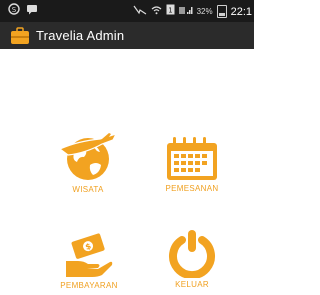 Image resolution: width=320 pixels, height=295 pixels. Describe the element at coordinates (89, 285) in the screenshot. I see `menu-label-pembayaran: PEMBAYARAN` at that location.